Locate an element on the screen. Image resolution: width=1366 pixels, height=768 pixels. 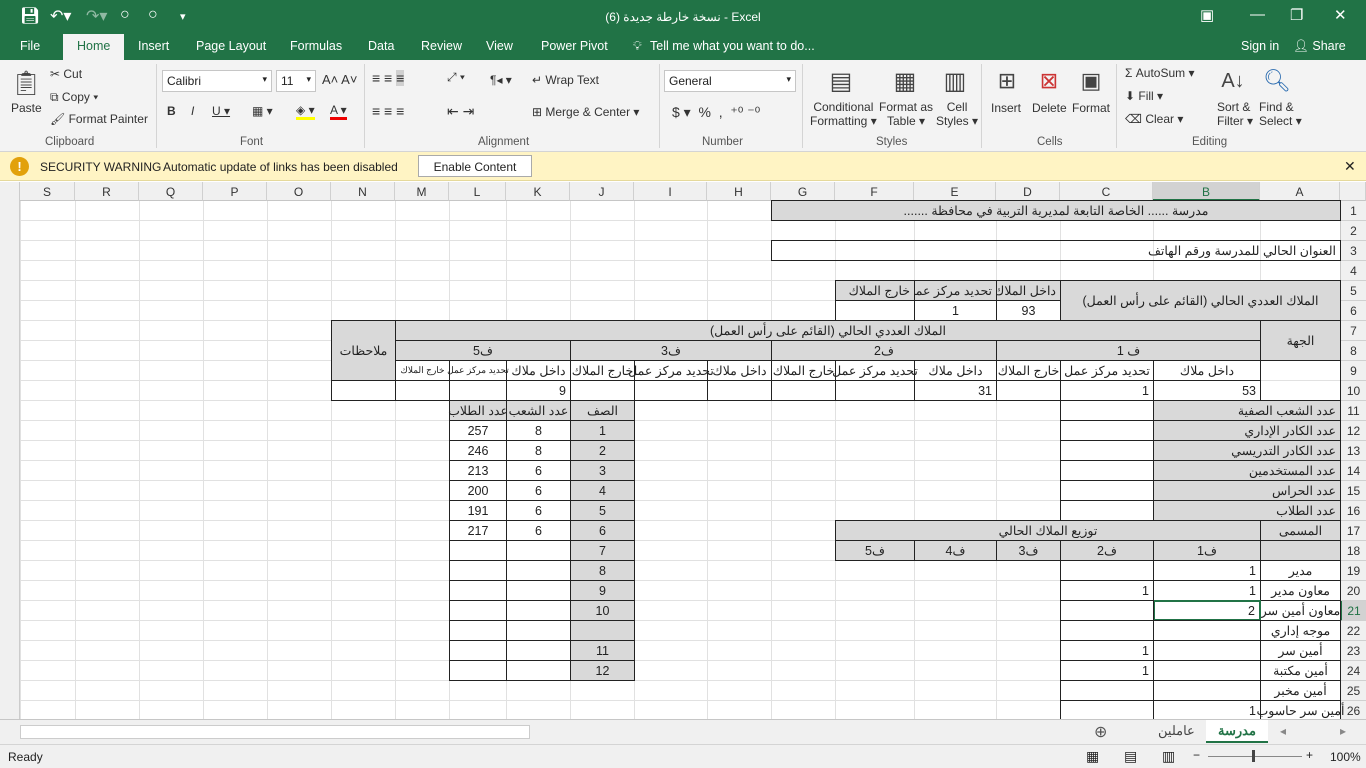
row-header-8: 8 is located at coordinates (1353, 351).